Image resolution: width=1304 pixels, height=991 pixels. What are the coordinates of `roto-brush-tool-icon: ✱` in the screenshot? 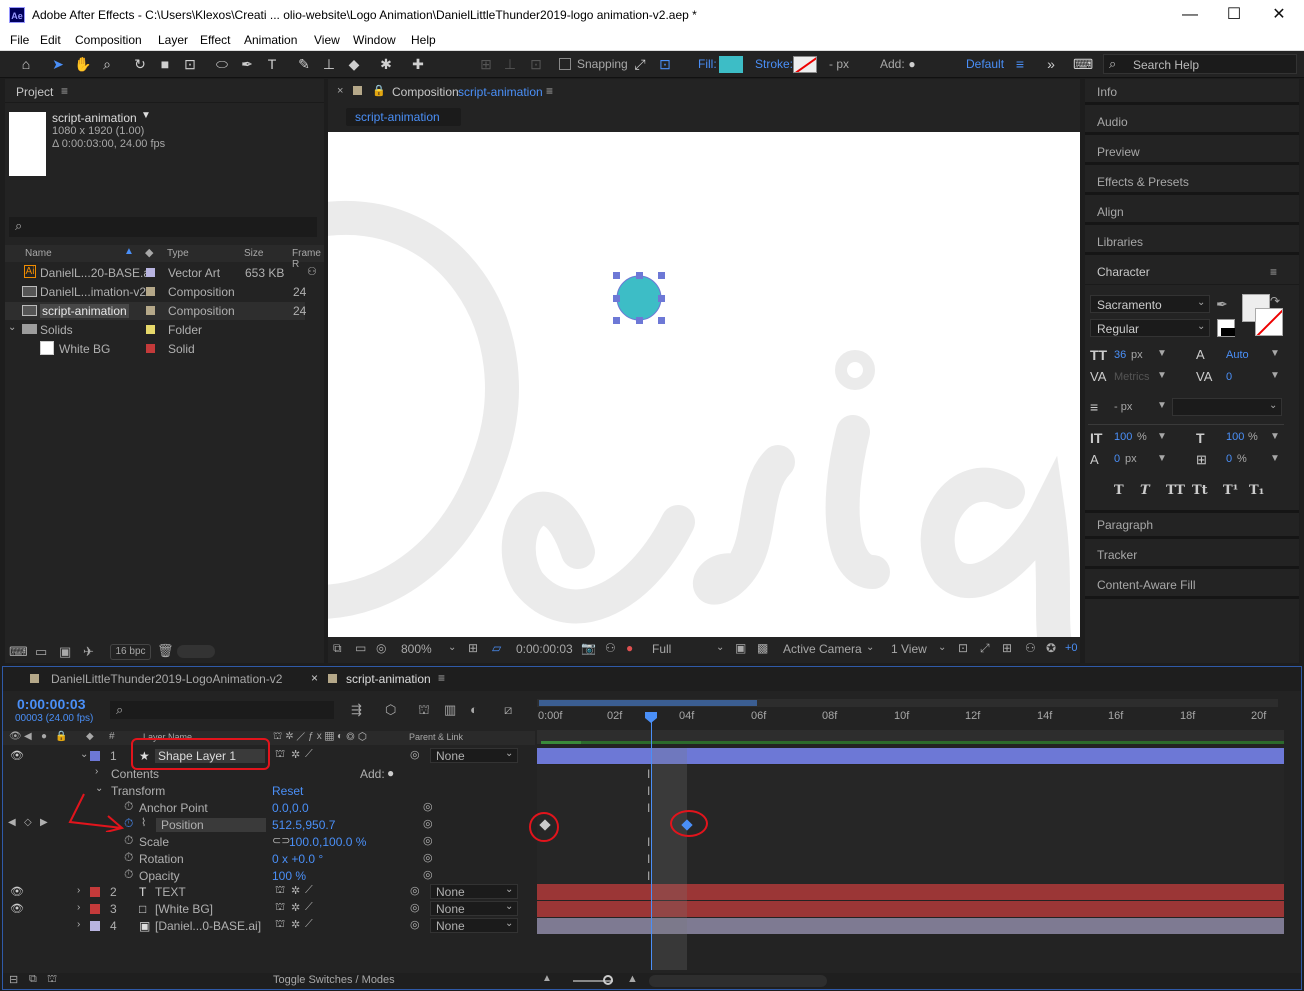 It's located at (386, 64).